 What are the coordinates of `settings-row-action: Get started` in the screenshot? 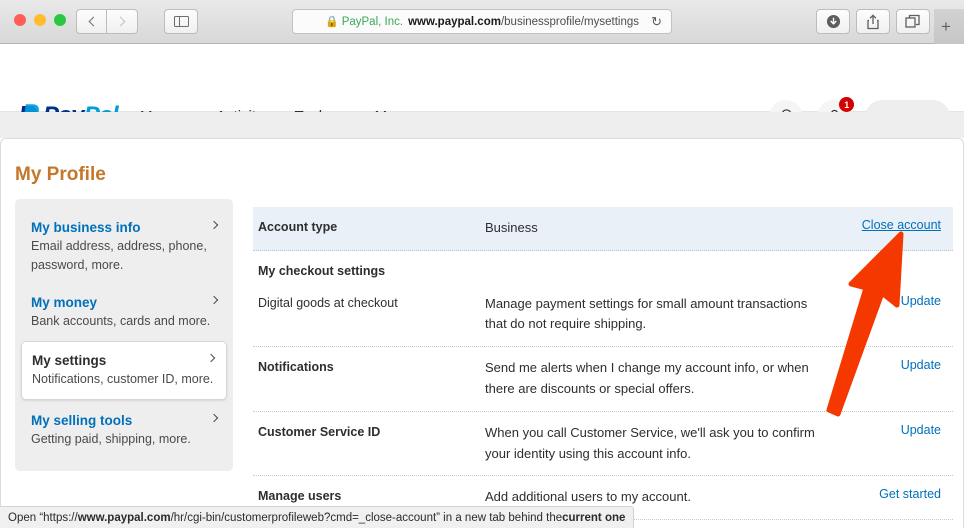 It's located at (894, 494).